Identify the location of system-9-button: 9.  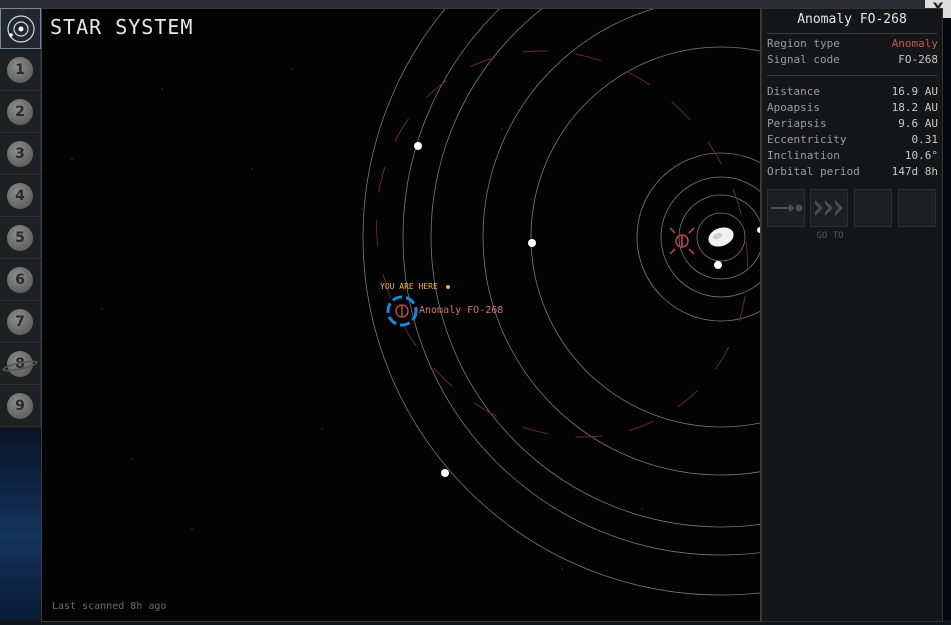
(20, 406).